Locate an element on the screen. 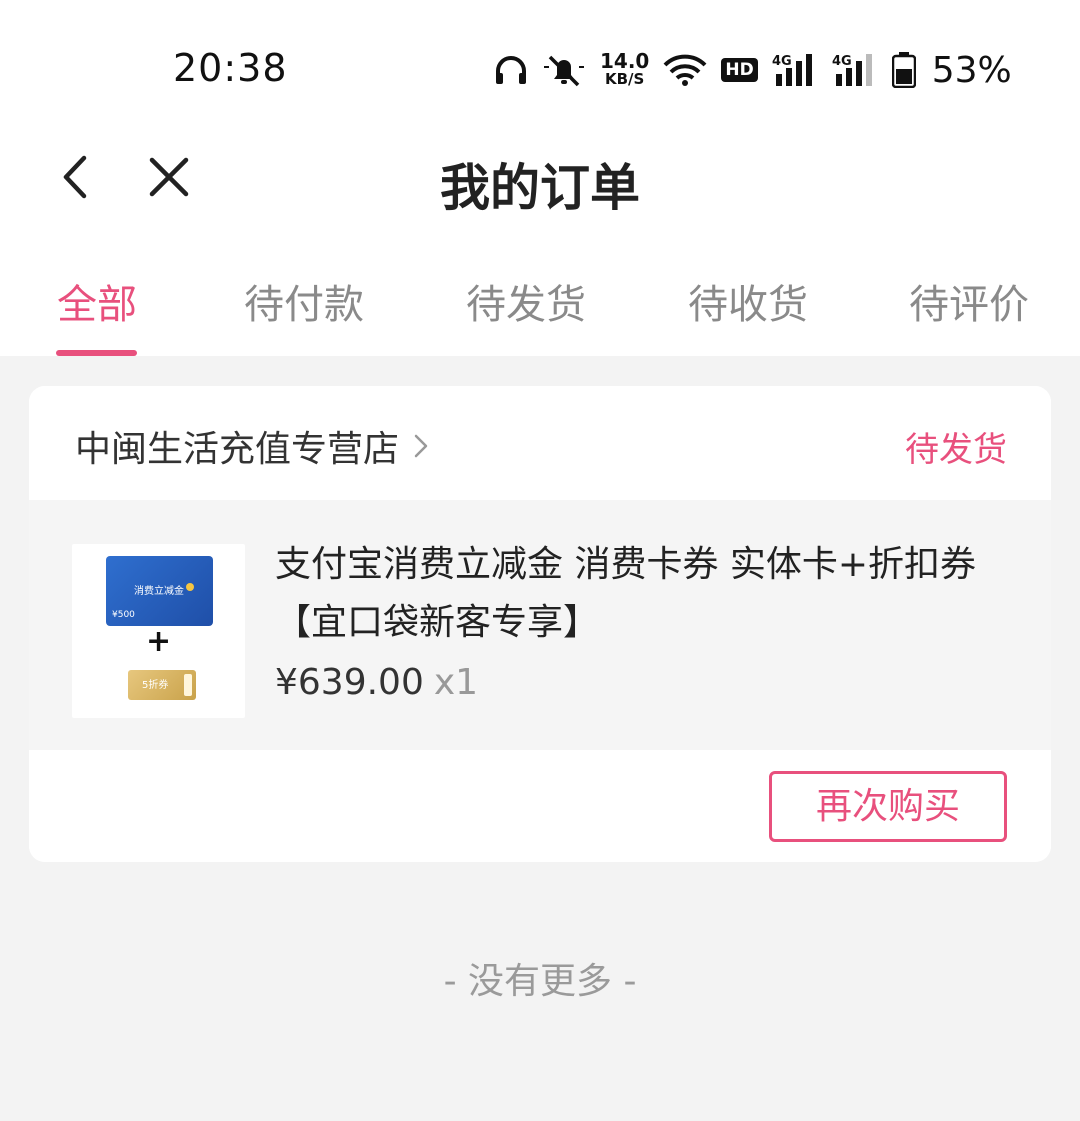 This screenshot has width=1080, height=1121. tab-pending-receipt: 待收货 is located at coordinates (748, 301).